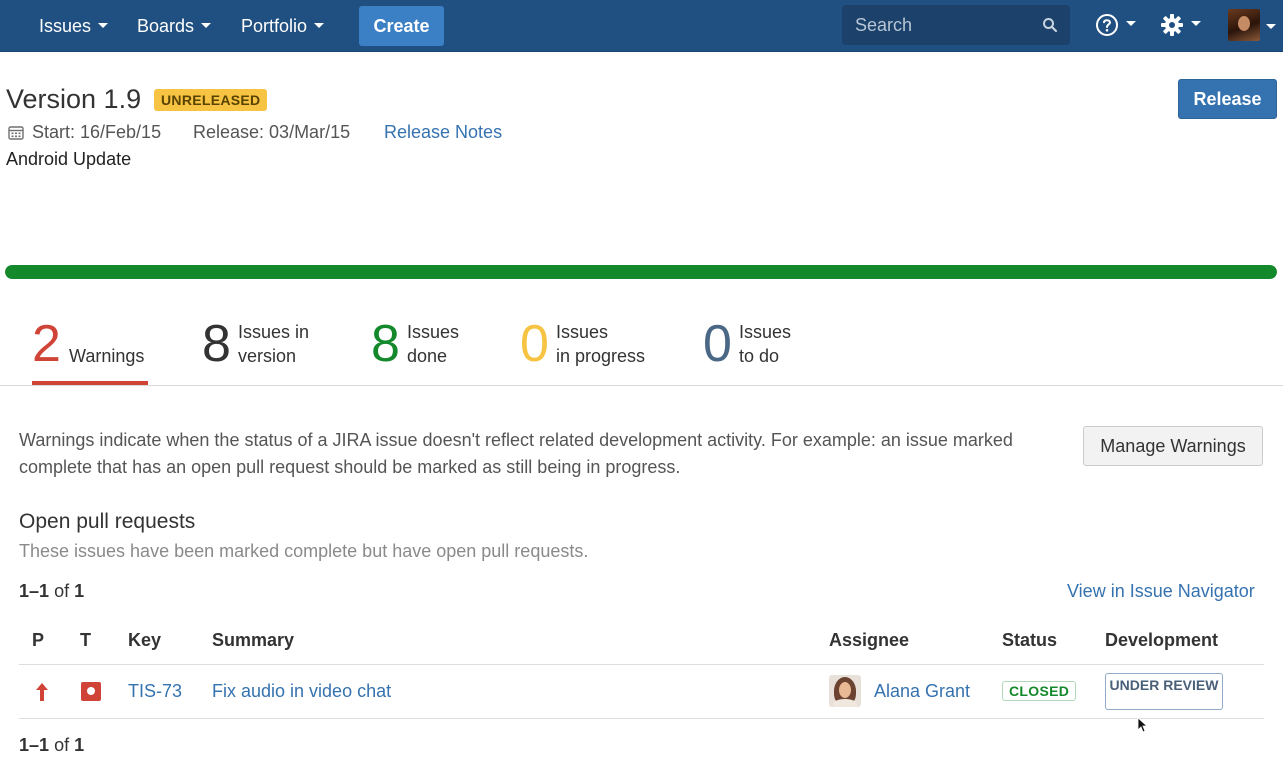 The width and height of the screenshot is (1283, 773). I want to click on issues-in-version-count: 8, so click(216, 344).